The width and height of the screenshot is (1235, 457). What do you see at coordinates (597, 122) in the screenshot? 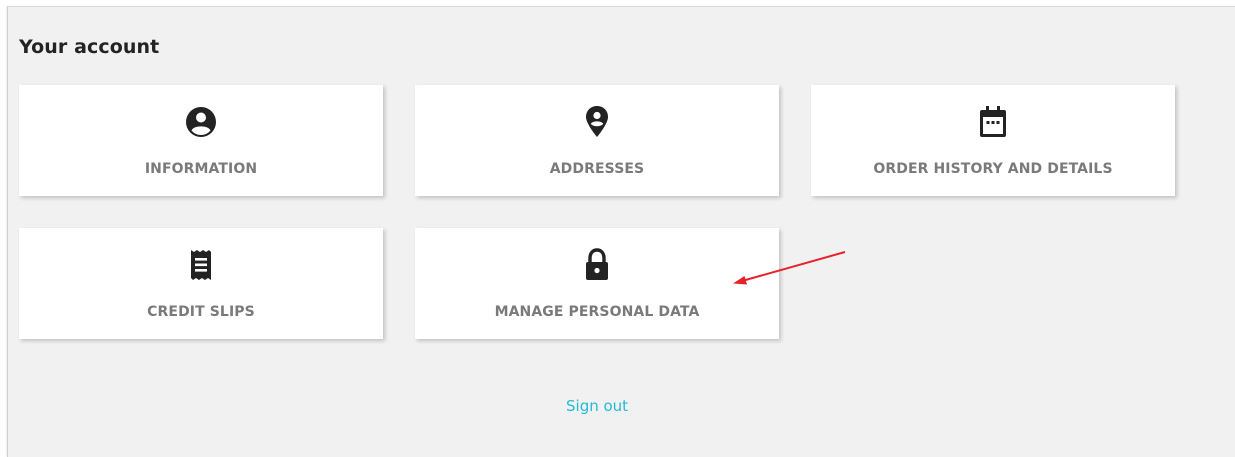
I see `location-pin-icon` at bounding box center [597, 122].